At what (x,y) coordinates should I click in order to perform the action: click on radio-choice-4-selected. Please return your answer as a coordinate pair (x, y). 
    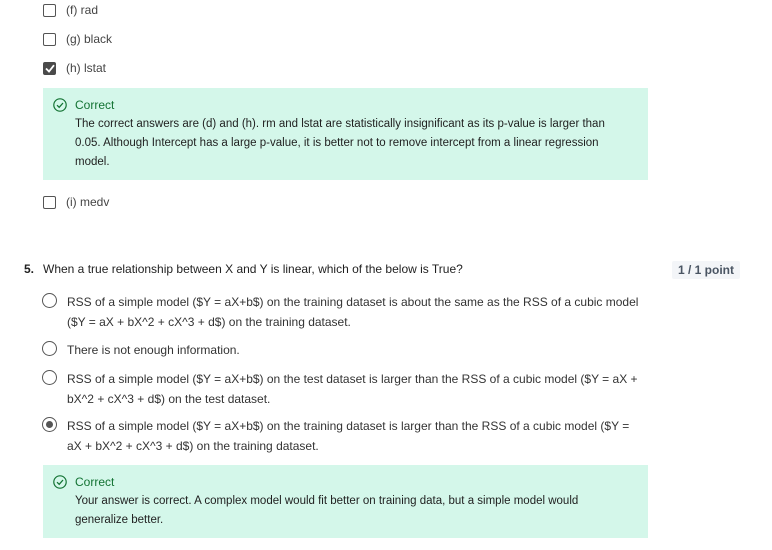
    Looking at the image, I should click on (49, 424).